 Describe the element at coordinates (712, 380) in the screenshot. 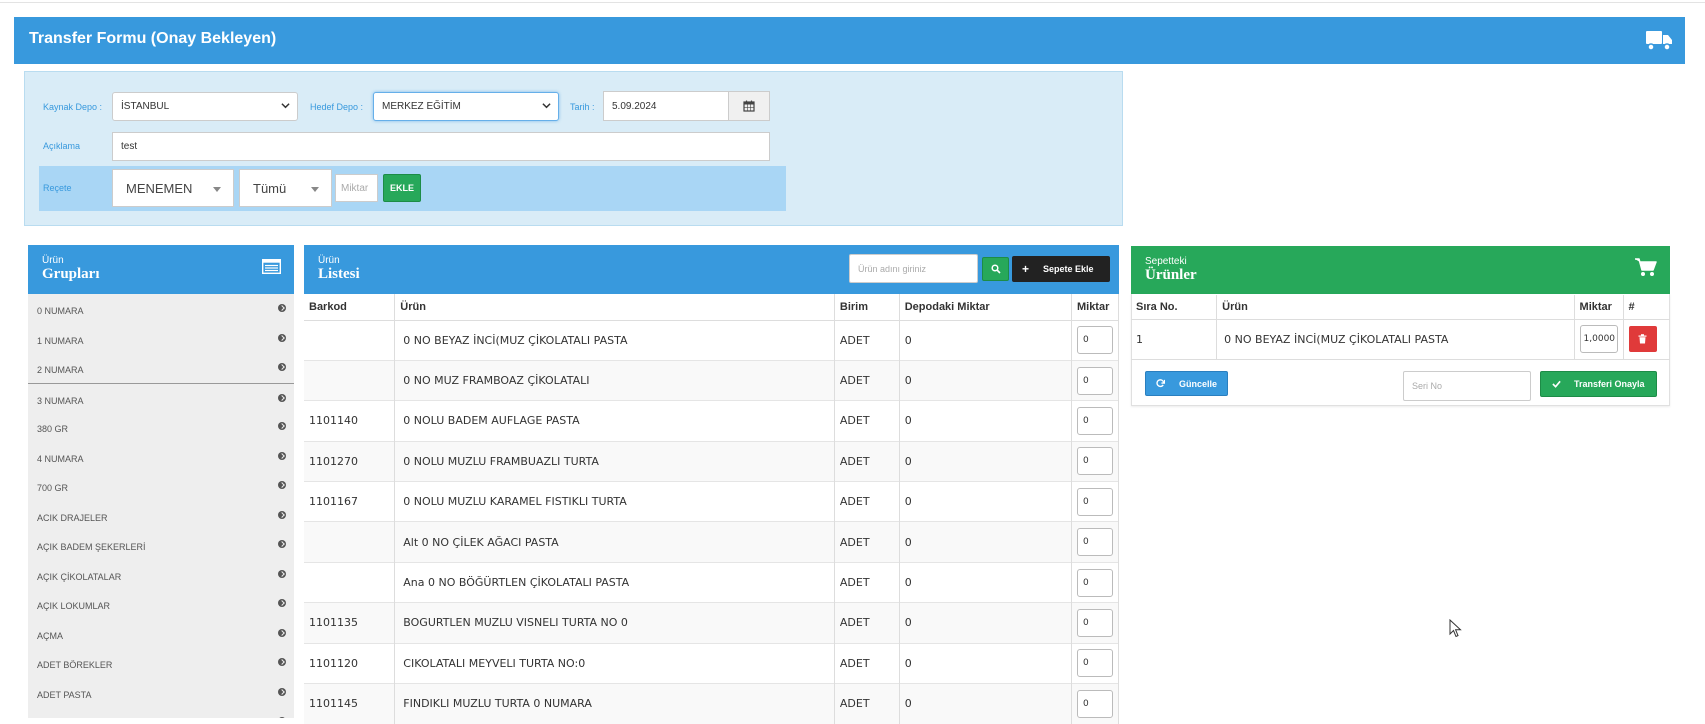

I see `table-row: 0 NO MUZ FRAMBOAZ ÇİKOLATALI ADET 0 0` at that location.